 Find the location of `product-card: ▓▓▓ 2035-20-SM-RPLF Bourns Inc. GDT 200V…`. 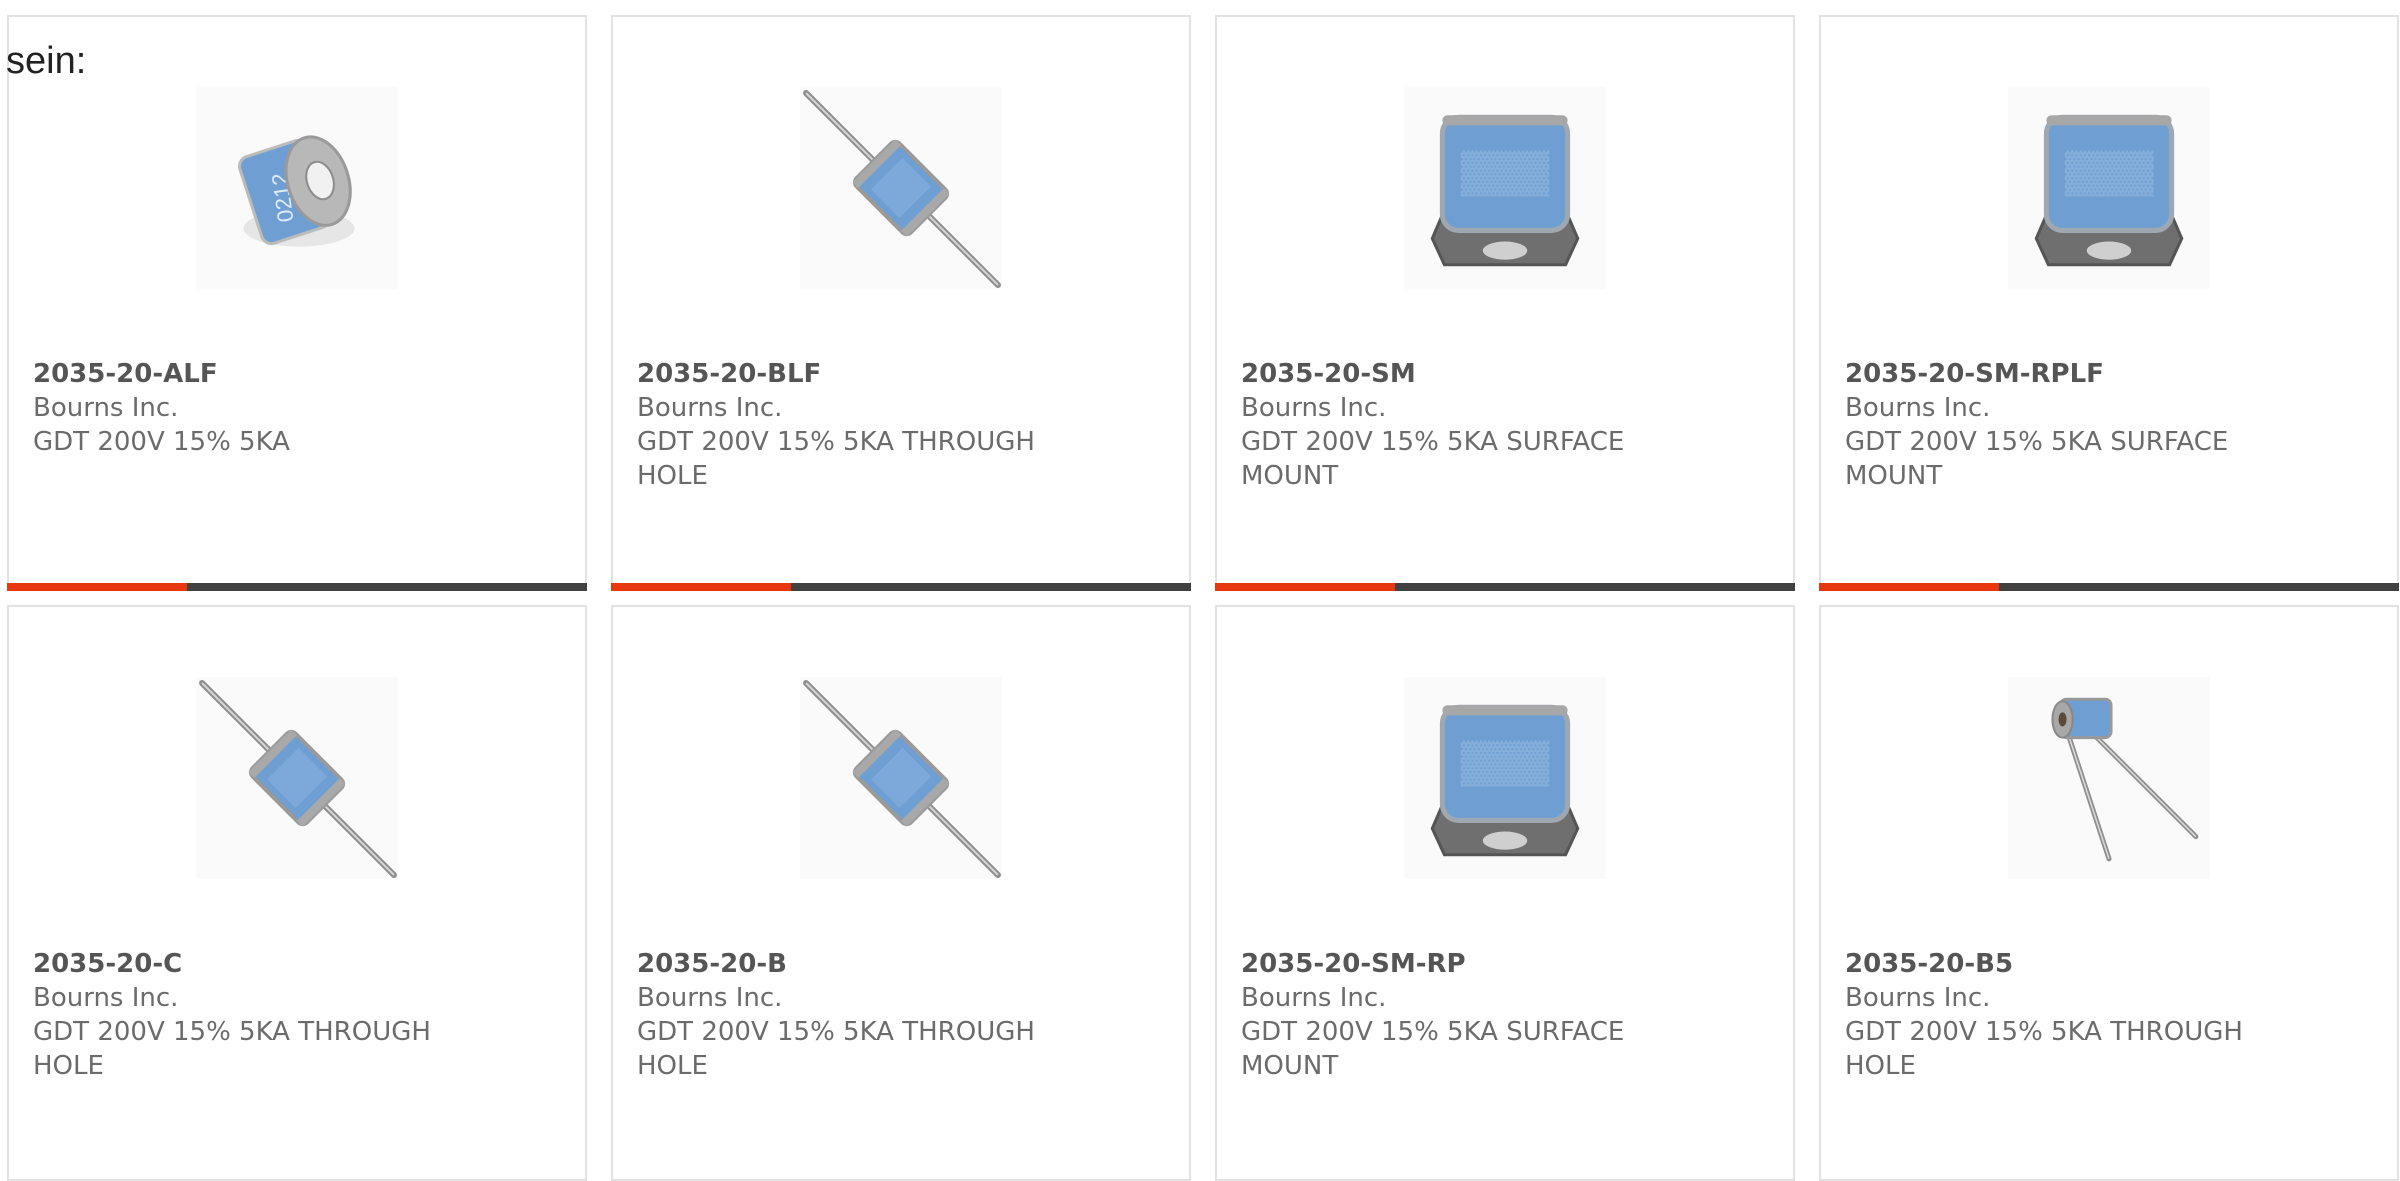

product-card: ▓▓▓ 2035-20-SM-RPLF Bourns Inc. GDT 200V… is located at coordinates (2109, 303).